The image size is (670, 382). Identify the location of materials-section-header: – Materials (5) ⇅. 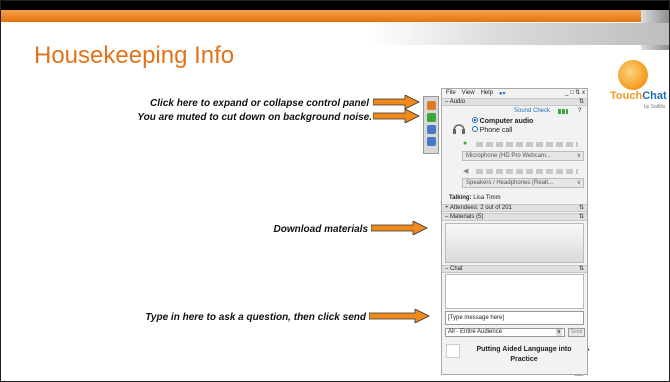
(514, 217).